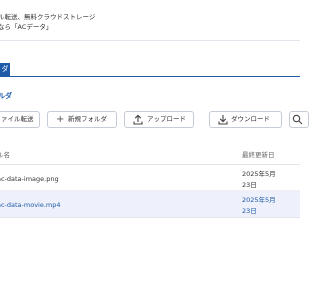 Image resolution: width=320 pixels, height=300 pixels. I want to click on upload-label: アップロード, so click(166, 119).